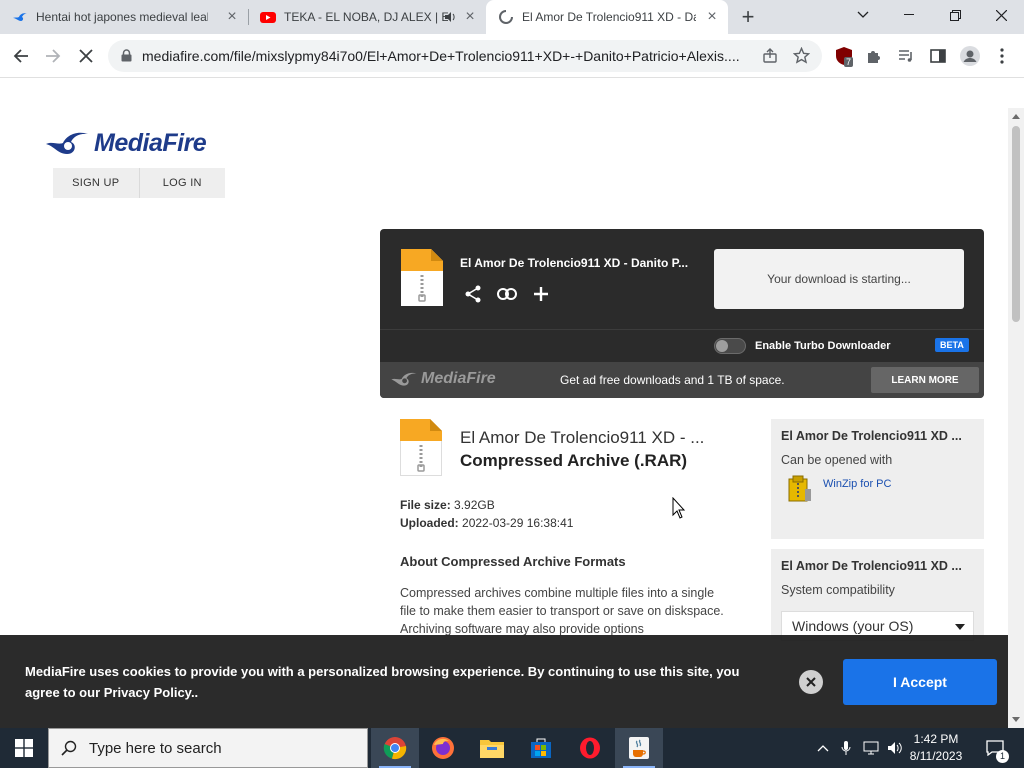 The width and height of the screenshot is (1024, 768). Describe the element at coordinates (838, 590) in the screenshot. I see `card-subtitle: System compatibility` at that location.